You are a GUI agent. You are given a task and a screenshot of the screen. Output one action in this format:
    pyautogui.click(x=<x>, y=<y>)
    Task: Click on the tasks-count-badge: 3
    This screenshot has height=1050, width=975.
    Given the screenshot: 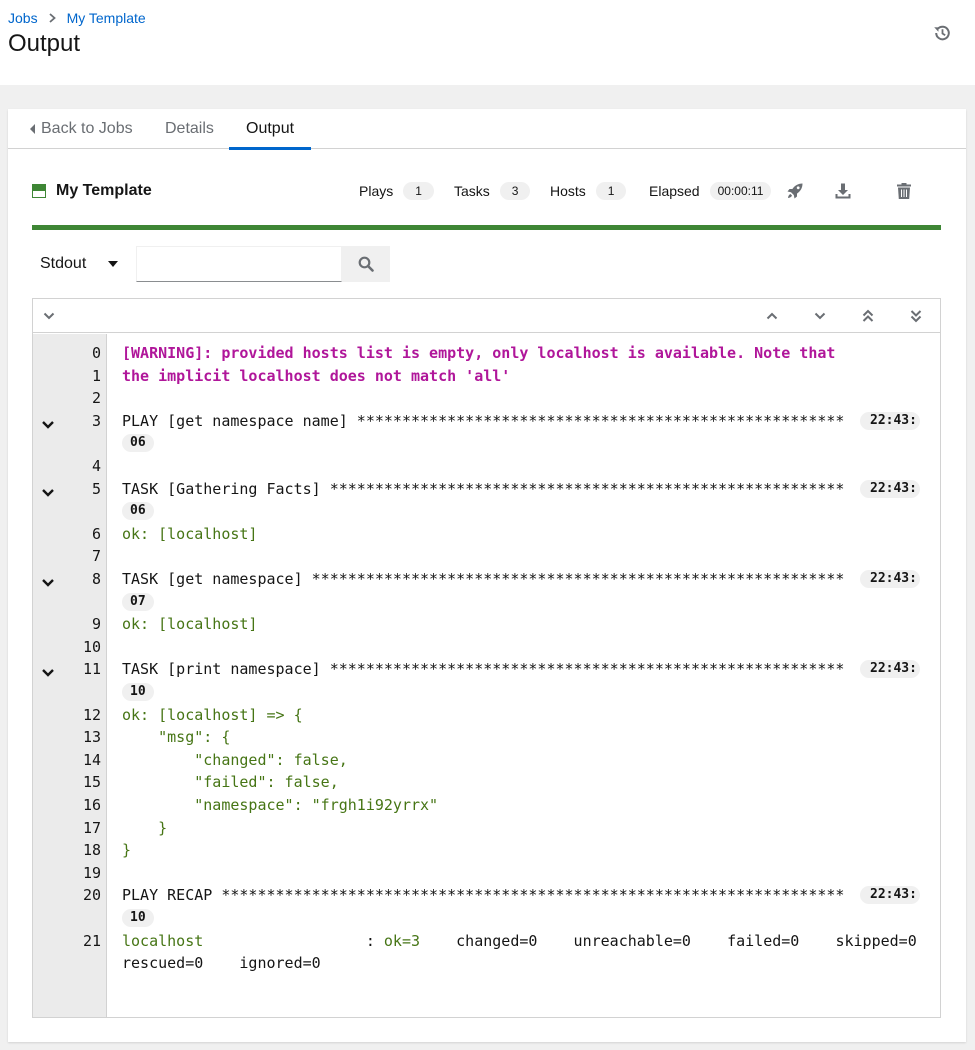 What is the action you would take?
    pyautogui.click(x=515, y=191)
    